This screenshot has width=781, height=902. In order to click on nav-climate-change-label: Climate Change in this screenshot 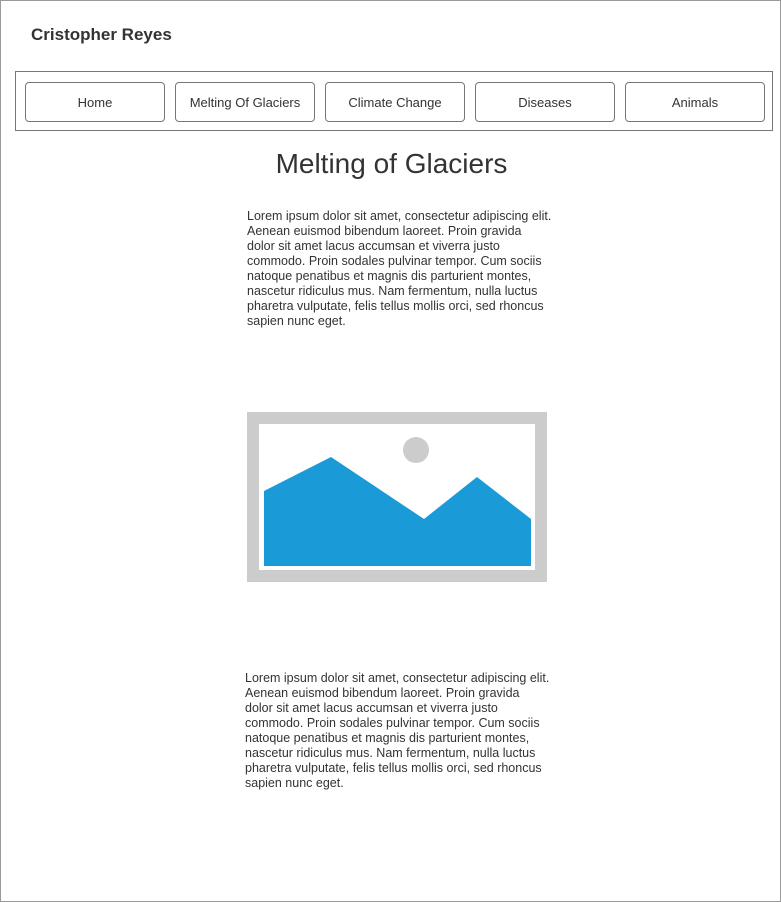, I will do `click(395, 102)`.